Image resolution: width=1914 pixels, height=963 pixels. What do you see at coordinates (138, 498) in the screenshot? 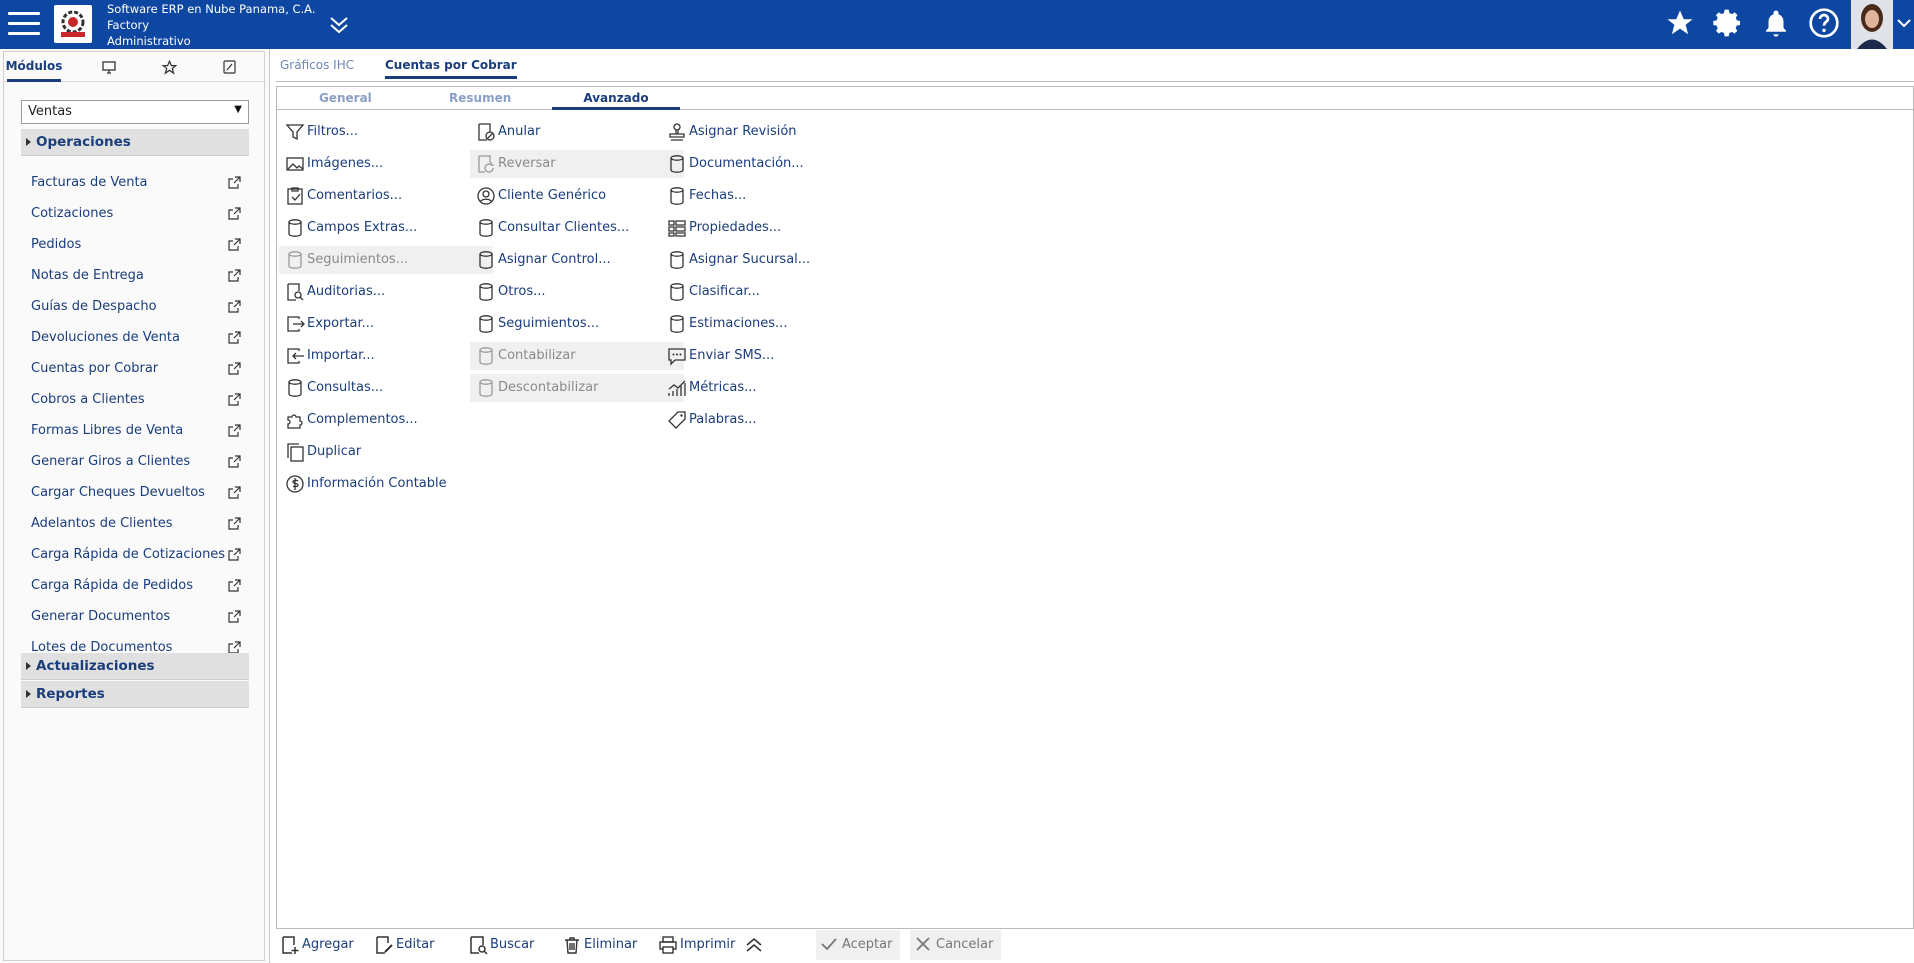
I see `menu-item: Cargar Cheques Devueltos` at bounding box center [138, 498].